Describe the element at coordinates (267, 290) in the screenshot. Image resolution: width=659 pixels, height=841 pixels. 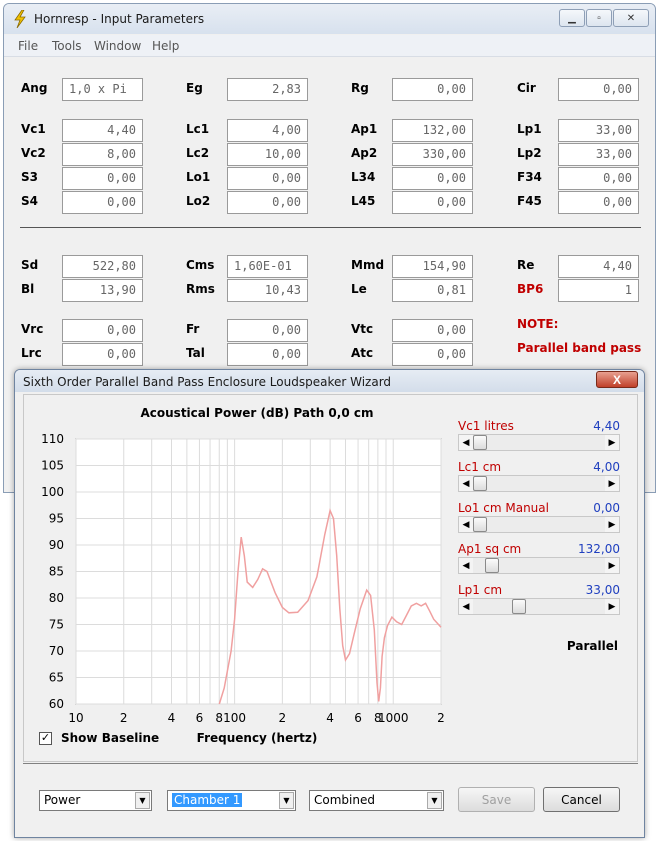
I see `field-rms: 10,43` at that location.